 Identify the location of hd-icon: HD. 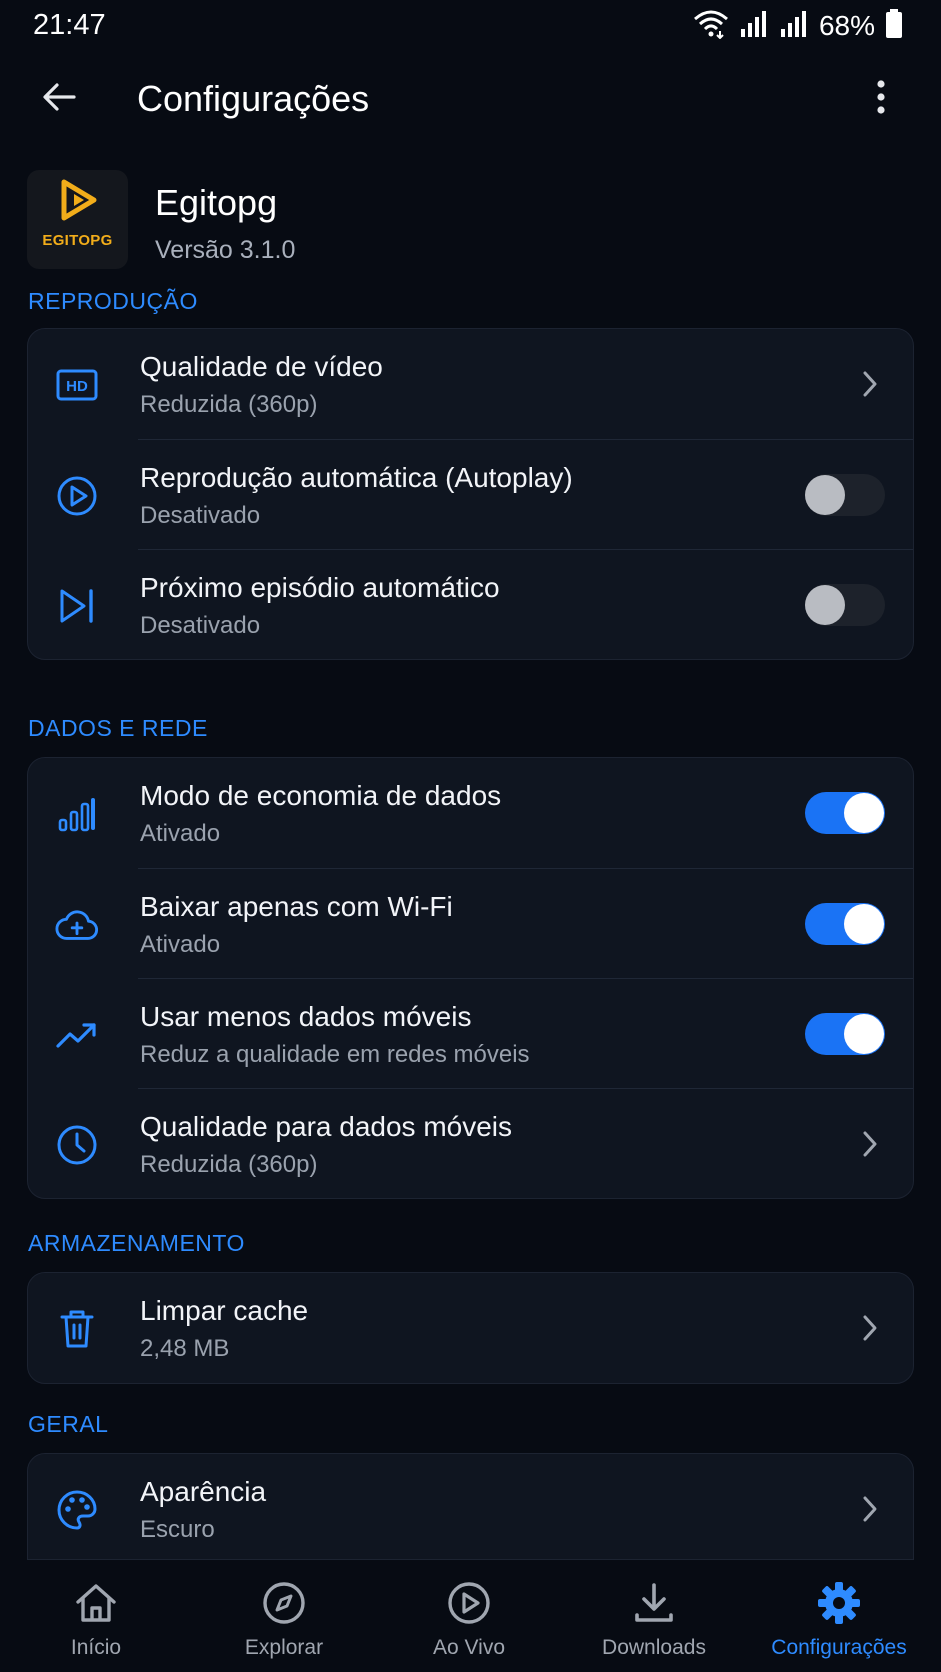
(77, 385).